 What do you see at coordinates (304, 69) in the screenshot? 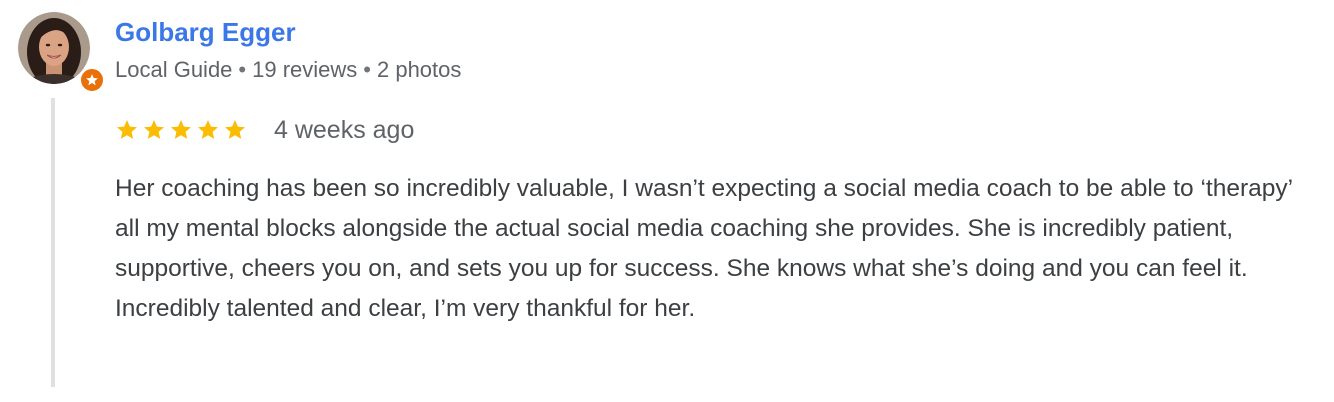
I see `author-review-count: 19 reviews` at bounding box center [304, 69].